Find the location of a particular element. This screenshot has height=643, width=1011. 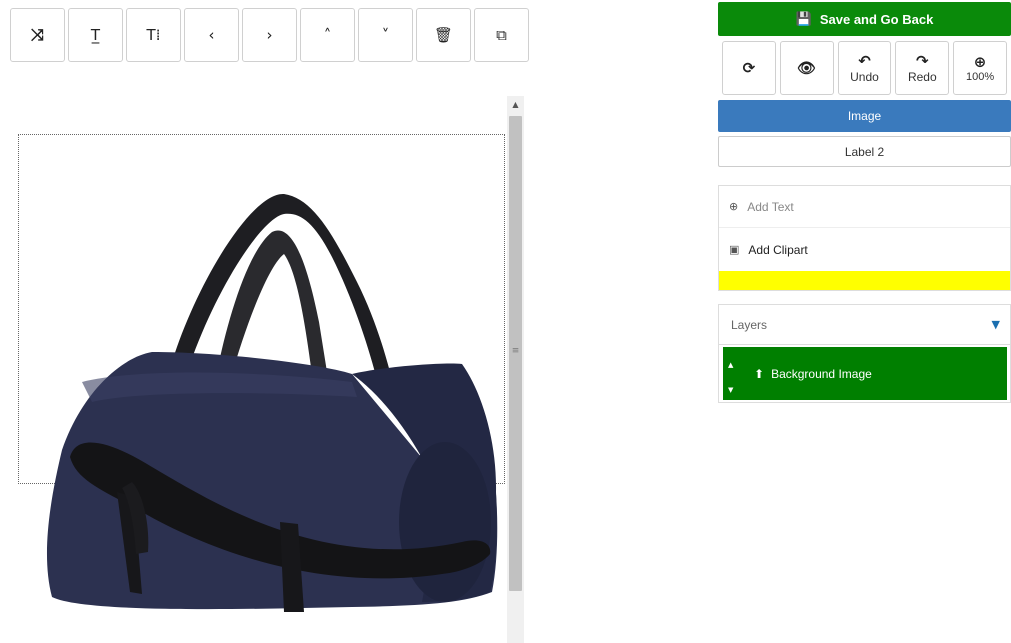

image-icon: ▣ is located at coordinates (734, 249).